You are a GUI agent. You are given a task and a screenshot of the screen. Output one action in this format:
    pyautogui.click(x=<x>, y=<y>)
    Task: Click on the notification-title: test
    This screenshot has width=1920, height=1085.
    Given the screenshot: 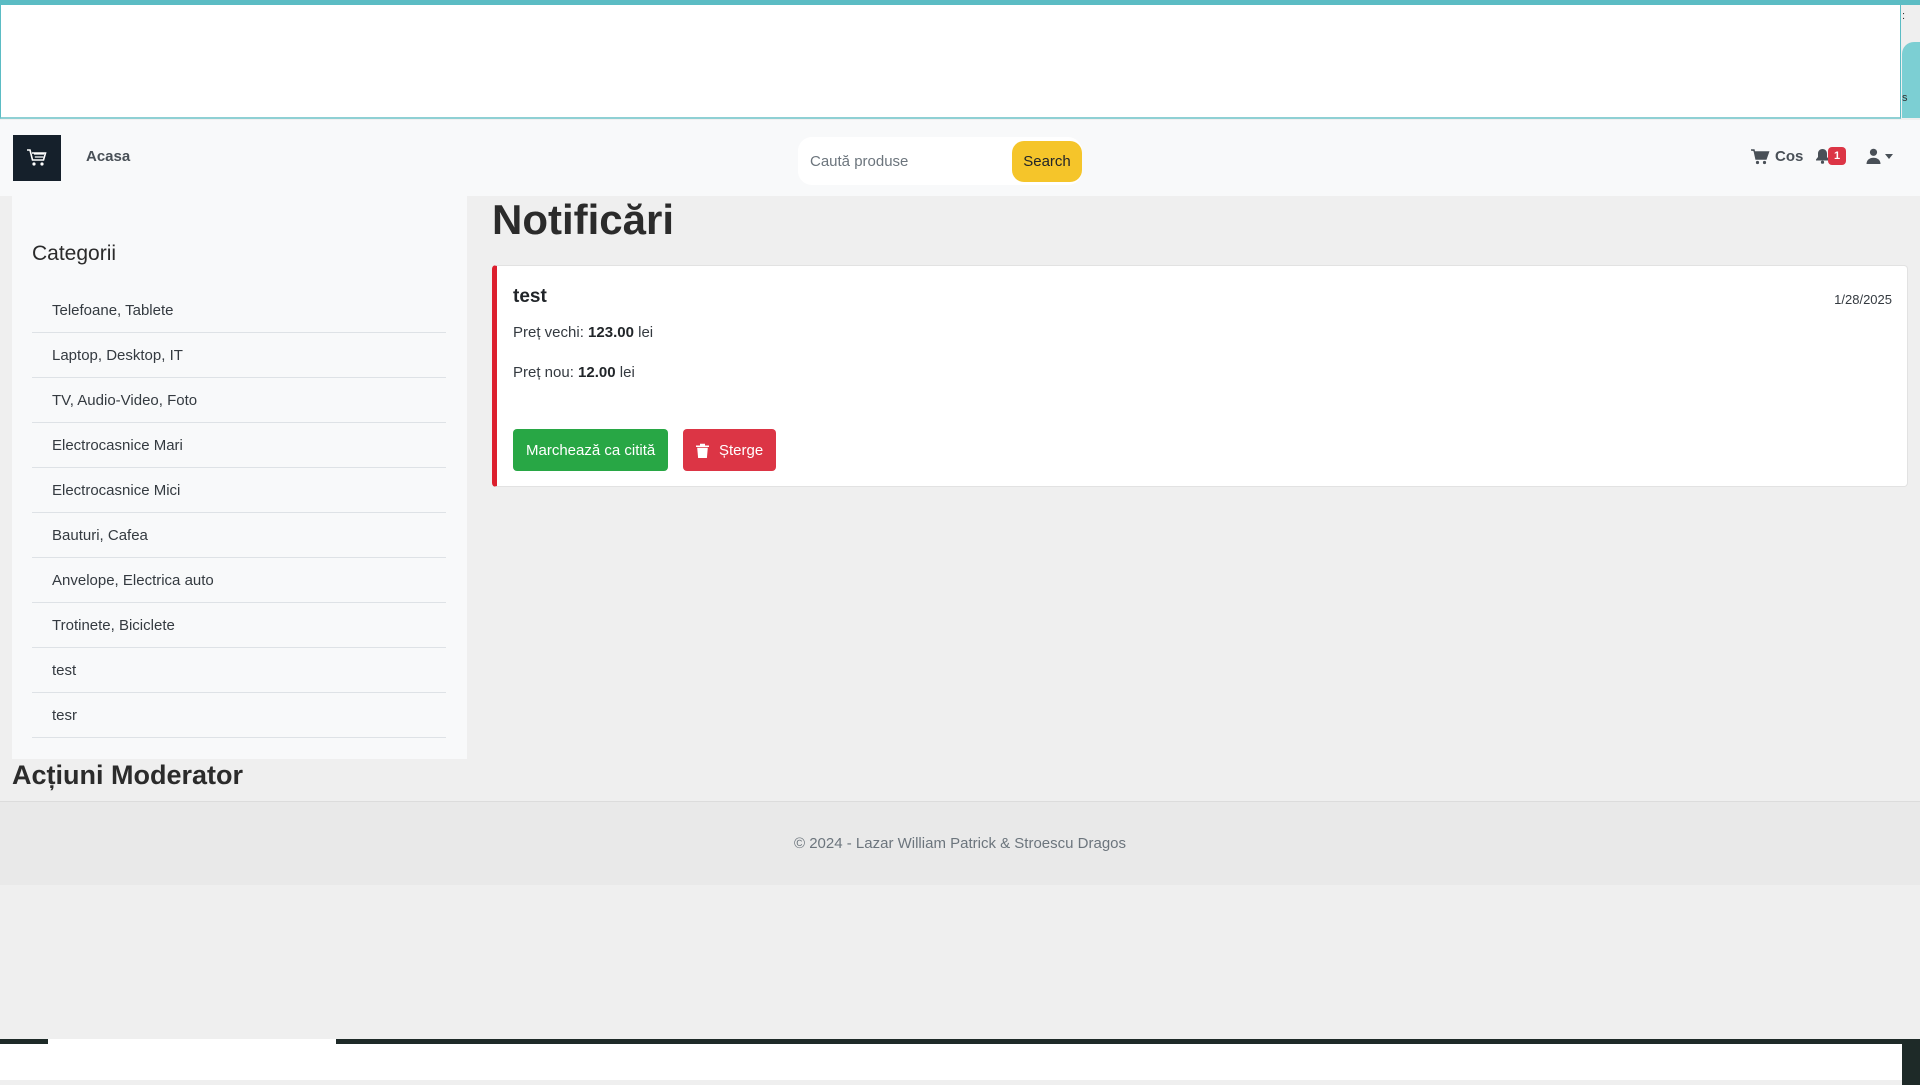 What is the action you would take?
    pyautogui.click(x=530, y=296)
    